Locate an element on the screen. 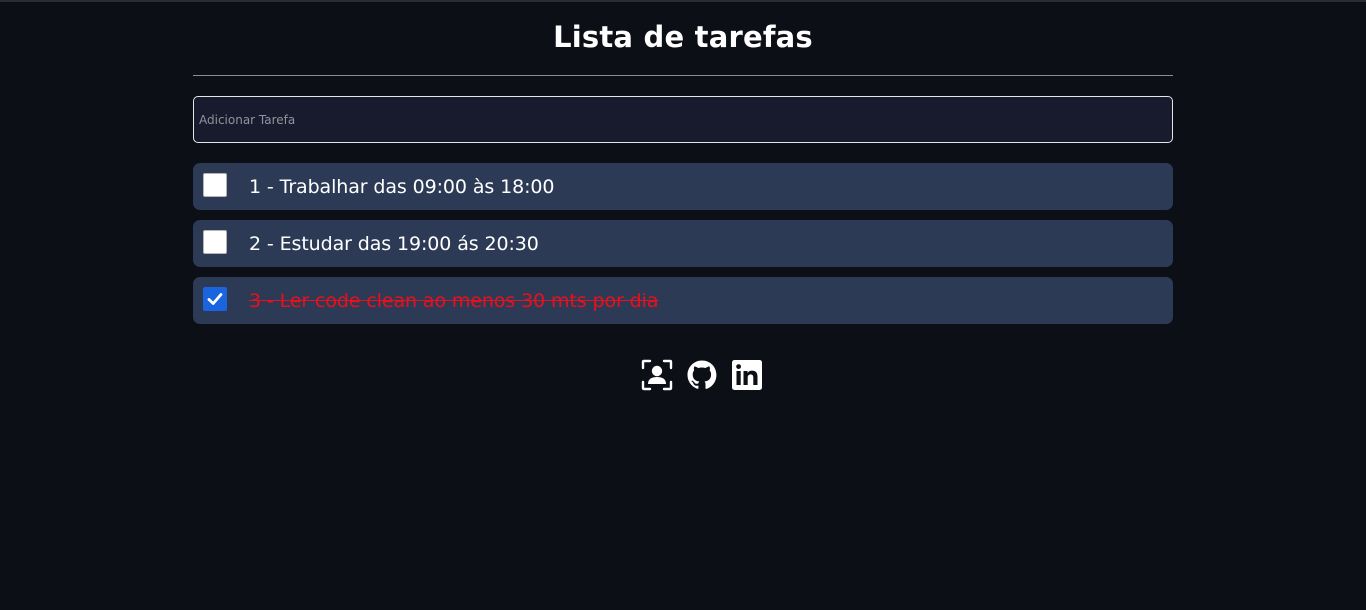 Image resolution: width=1366 pixels, height=610 pixels. task-item: 2 - Estudar das 19:00 ás 20:30 is located at coordinates (683, 243).